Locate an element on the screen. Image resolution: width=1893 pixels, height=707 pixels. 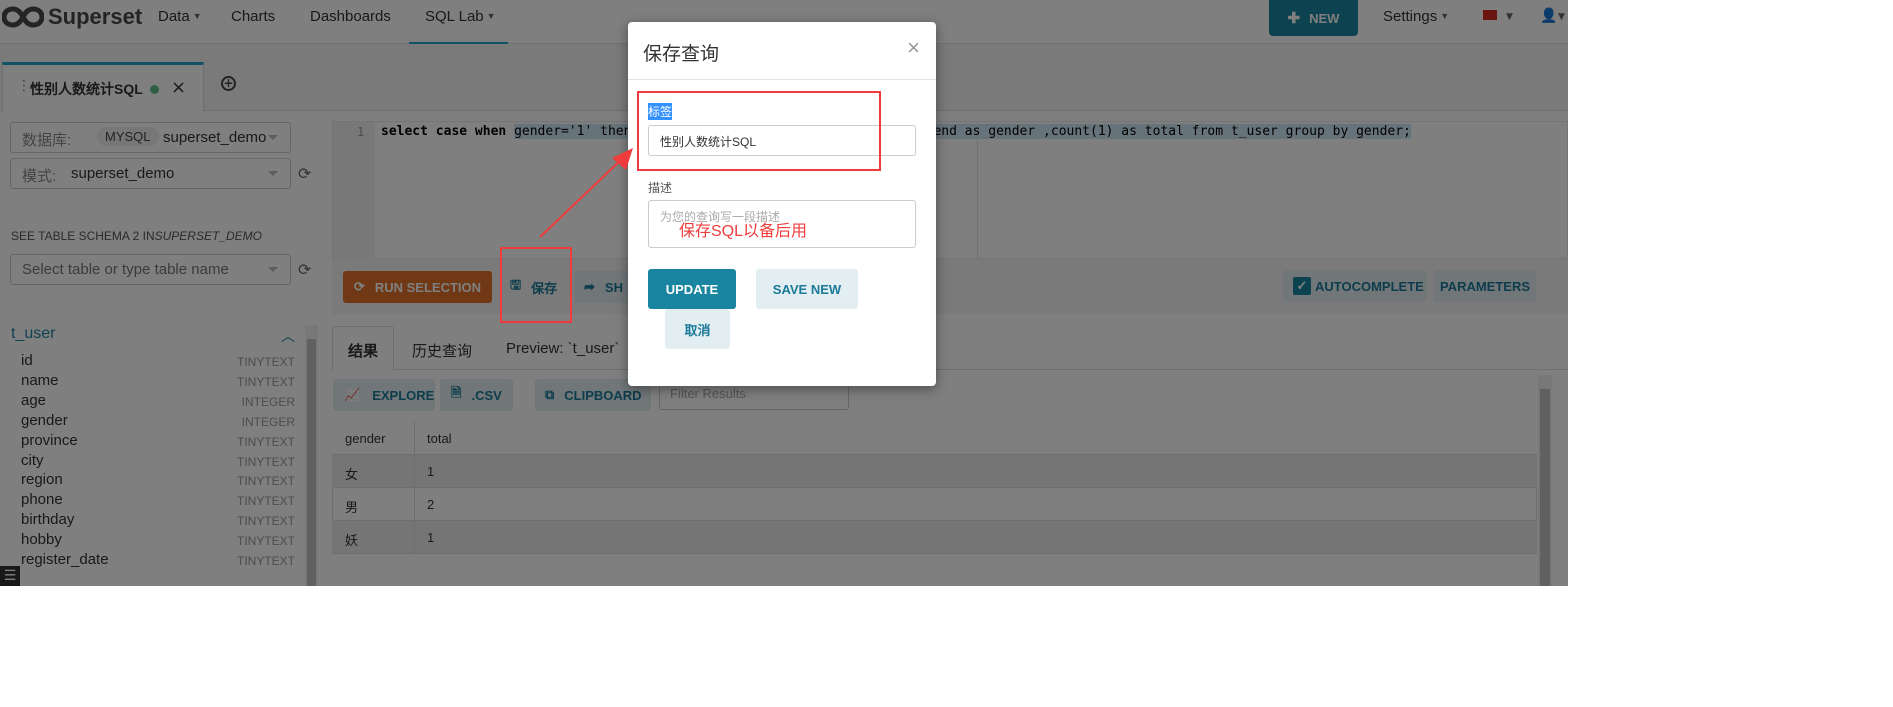
cancel-button: 取消 is located at coordinates (697, 329).